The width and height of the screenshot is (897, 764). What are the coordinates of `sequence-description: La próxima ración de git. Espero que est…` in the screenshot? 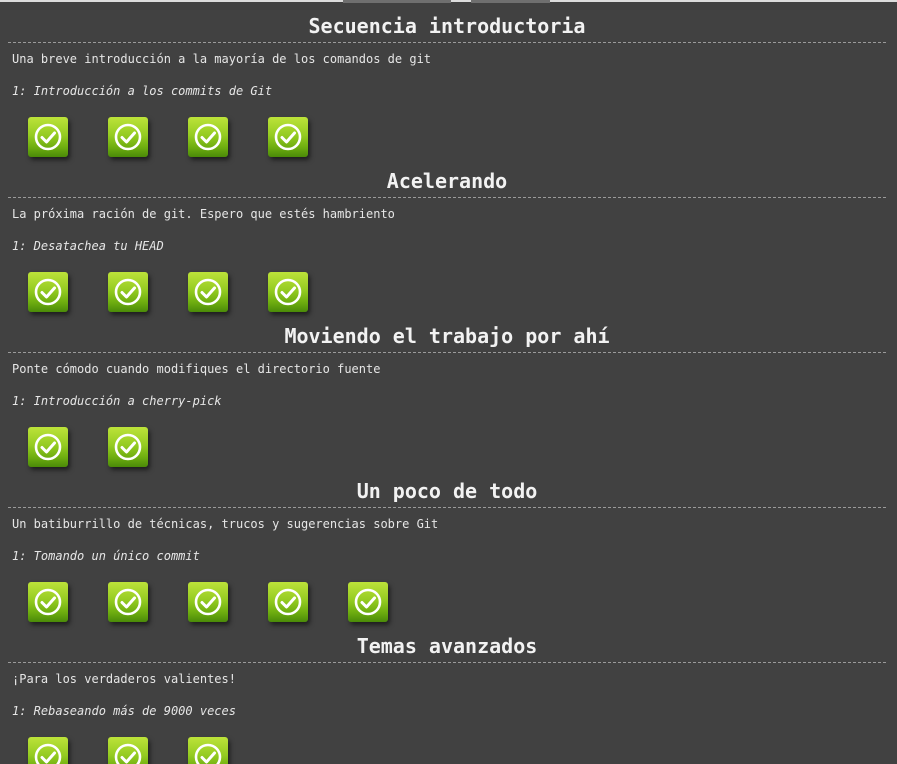 It's located at (203, 214).